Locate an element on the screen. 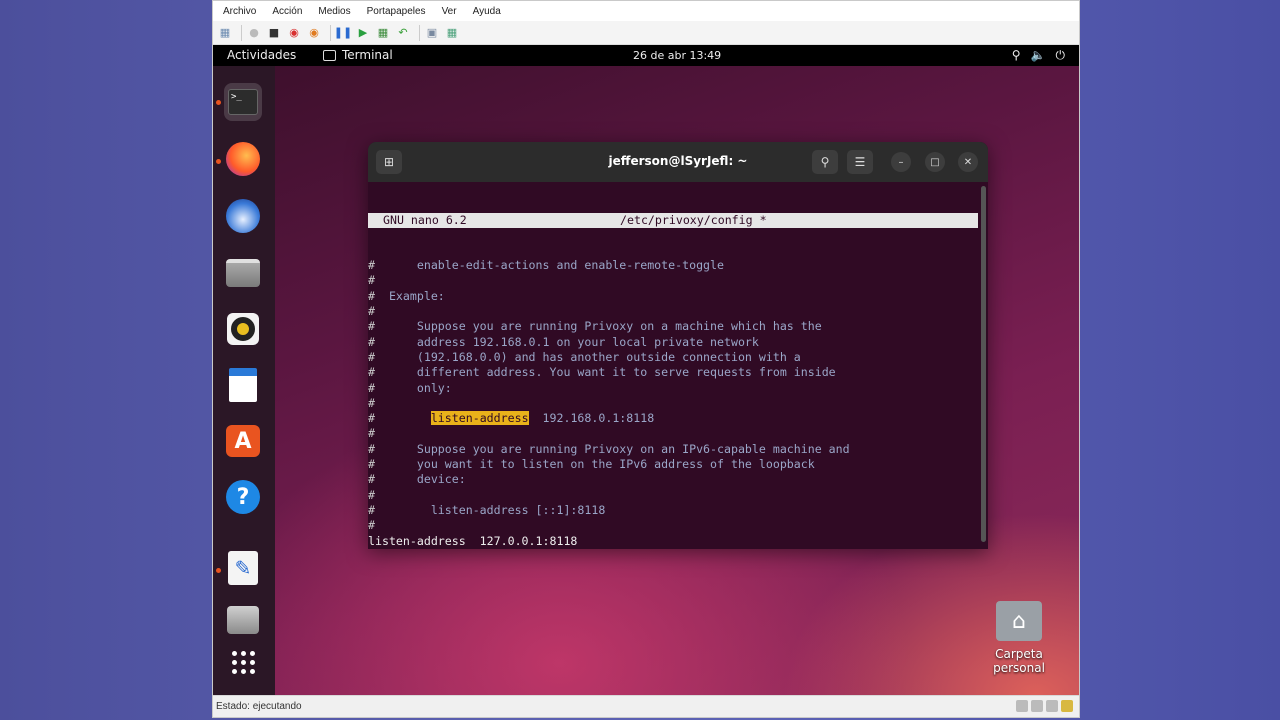  drive-icon is located at coordinates (243, 620).